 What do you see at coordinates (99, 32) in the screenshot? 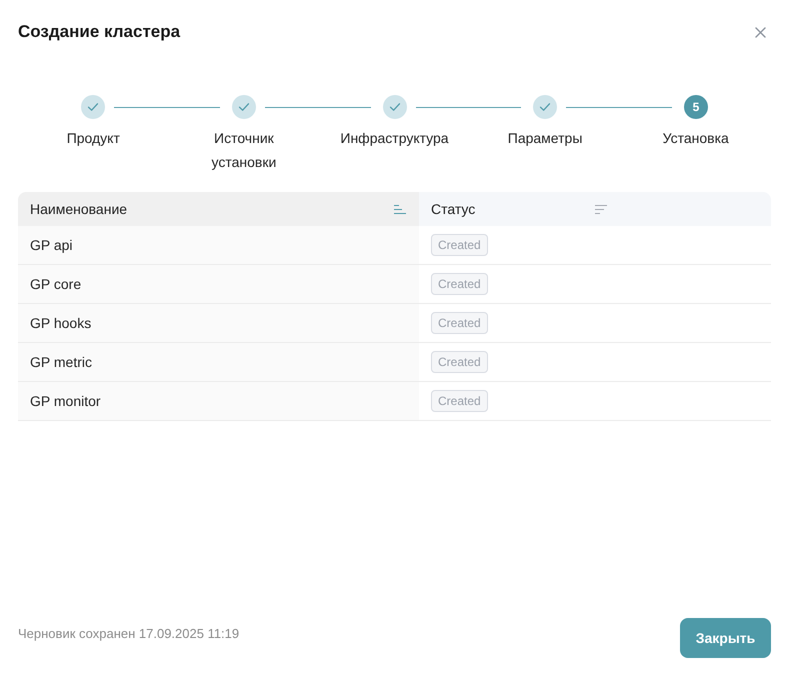
I see `dialog-title: Создание кластера` at bounding box center [99, 32].